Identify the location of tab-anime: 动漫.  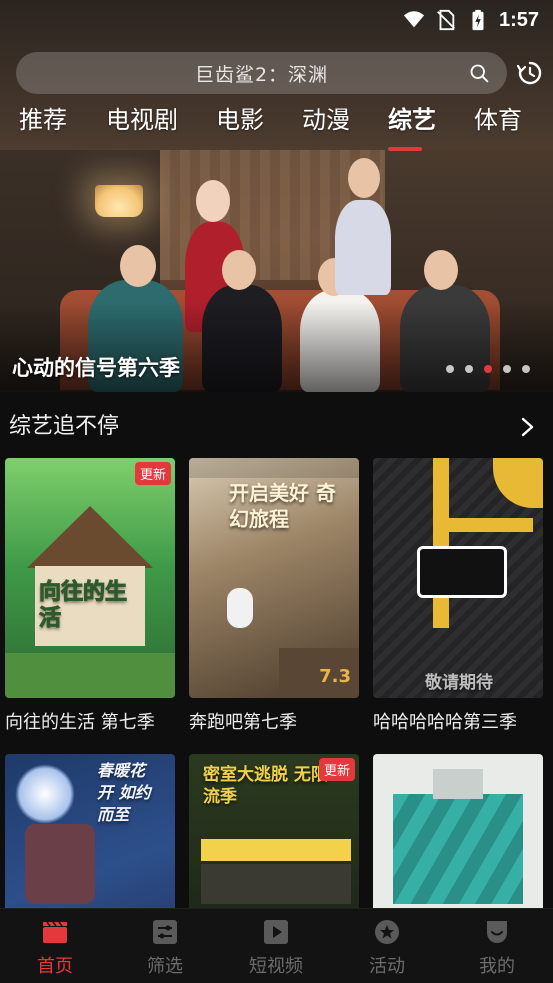
(326, 117).